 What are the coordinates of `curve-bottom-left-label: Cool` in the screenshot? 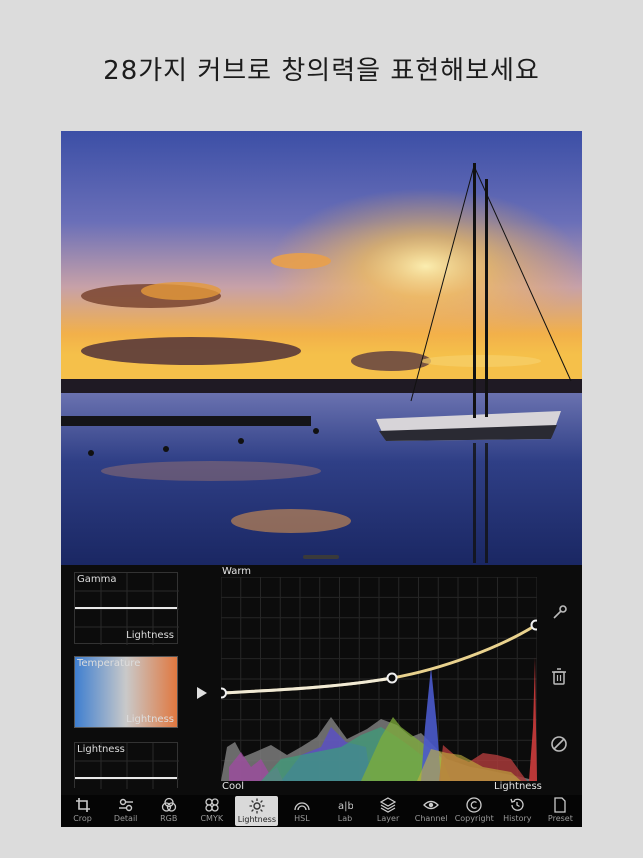 It's located at (233, 786).